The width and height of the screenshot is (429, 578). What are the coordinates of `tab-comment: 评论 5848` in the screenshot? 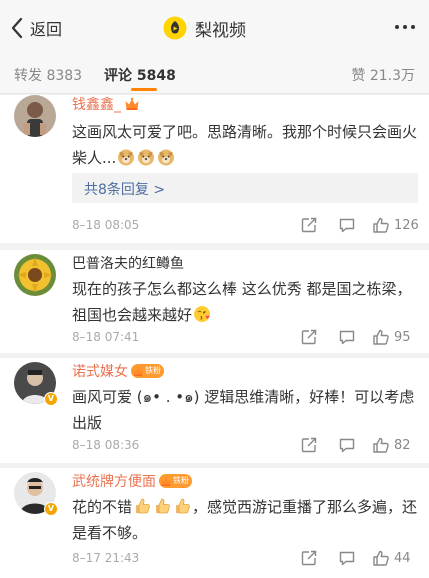 It's located at (140, 75).